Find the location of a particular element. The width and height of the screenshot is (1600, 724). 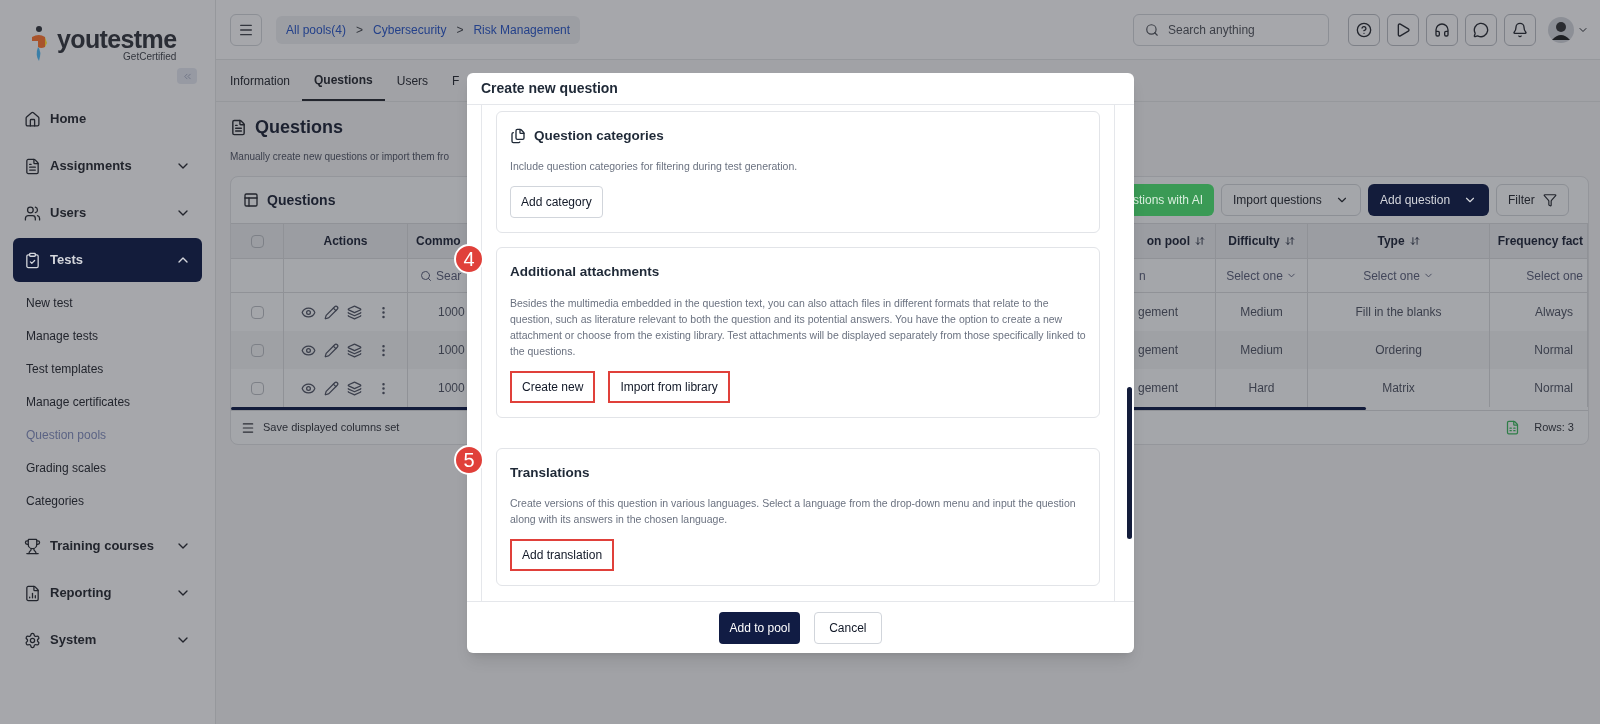

add-to-pool-button: Add to pool is located at coordinates (760, 627).